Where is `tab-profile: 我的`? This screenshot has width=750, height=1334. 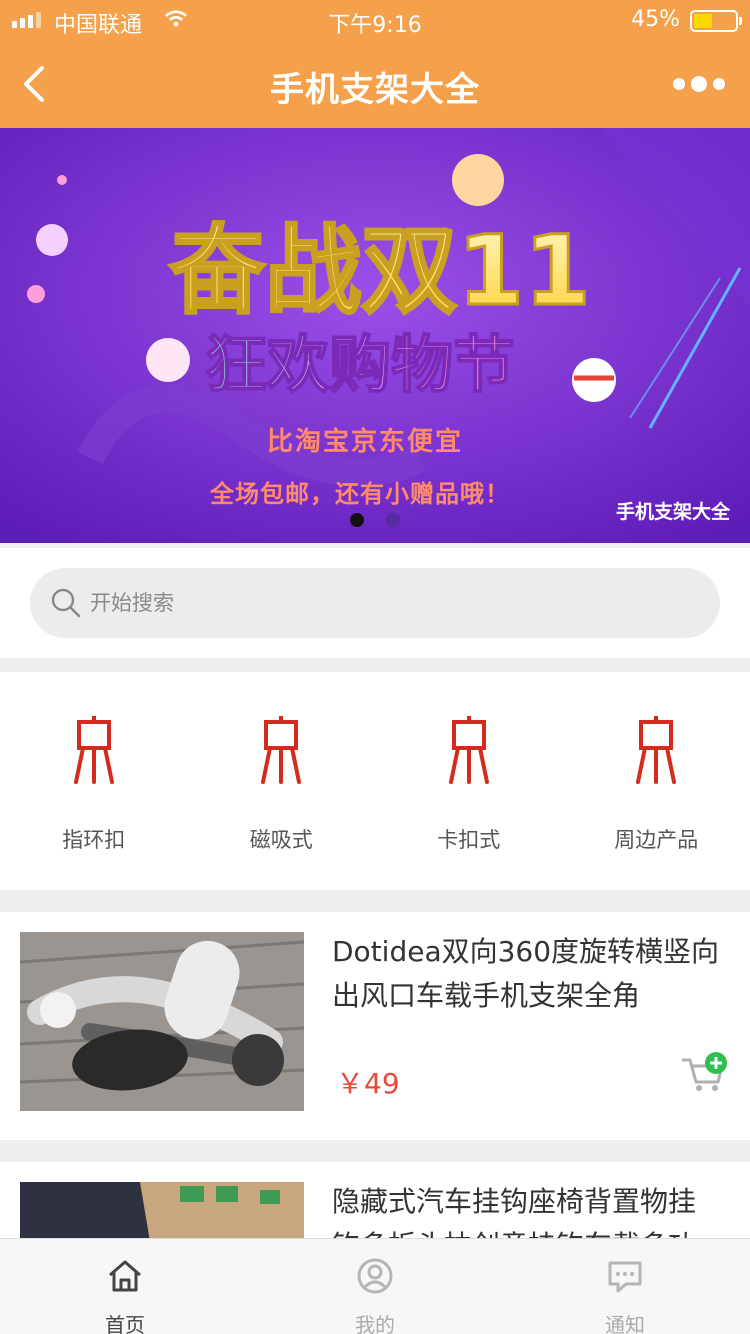
tab-profile: 我的 is located at coordinates (375, 1286).